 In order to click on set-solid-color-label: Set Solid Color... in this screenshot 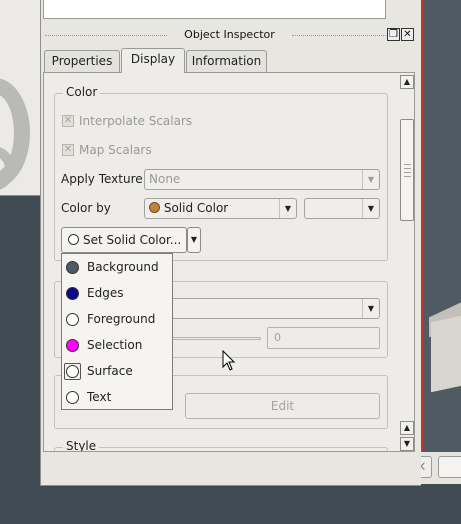, I will do `click(132, 240)`.